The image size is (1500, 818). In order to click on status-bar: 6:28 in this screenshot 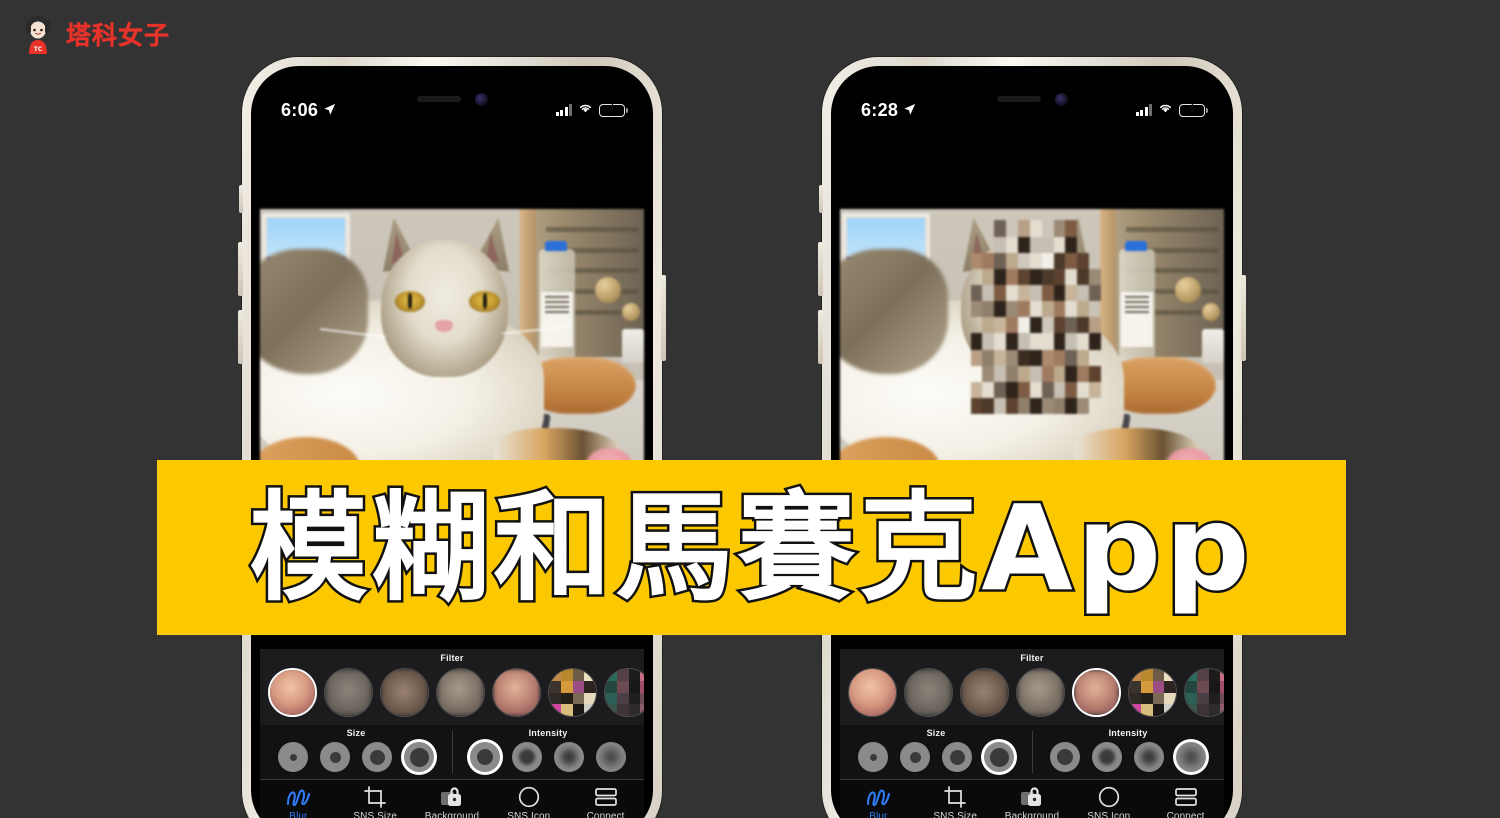, I will do `click(1032, 98)`.